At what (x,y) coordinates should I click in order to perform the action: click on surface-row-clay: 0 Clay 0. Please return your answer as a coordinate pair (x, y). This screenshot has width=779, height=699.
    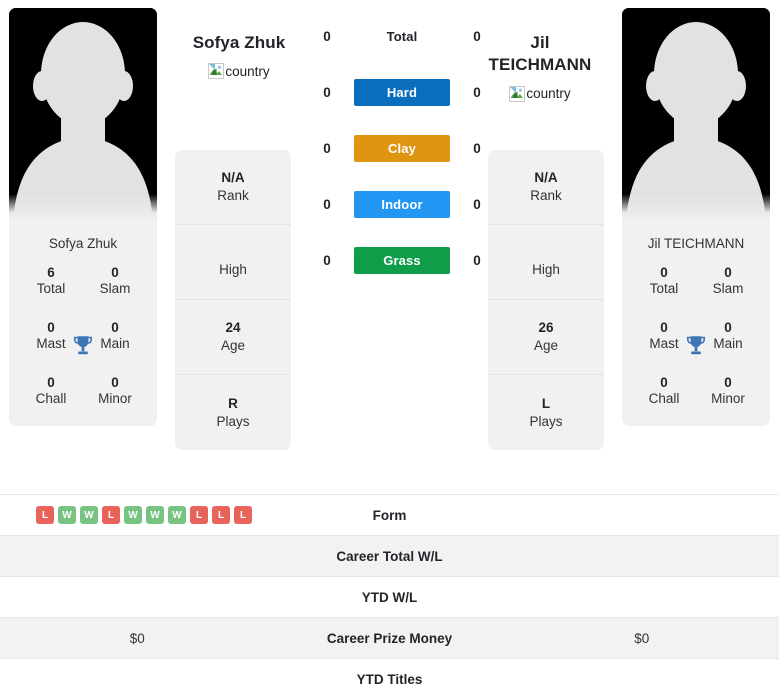
    Looking at the image, I should click on (390, 148).